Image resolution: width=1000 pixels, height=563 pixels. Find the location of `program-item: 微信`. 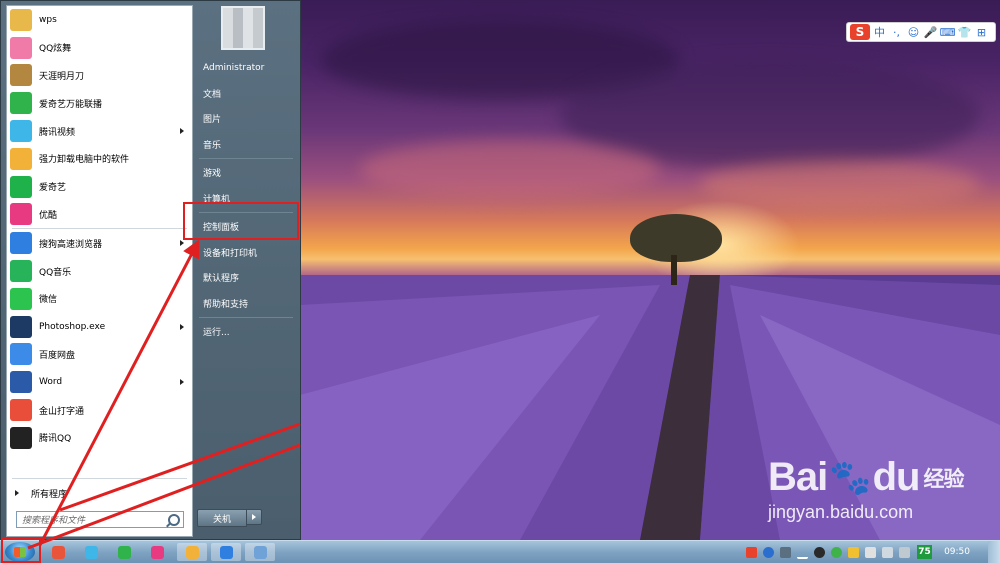

program-item: 微信 is located at coordinates (99, 299).